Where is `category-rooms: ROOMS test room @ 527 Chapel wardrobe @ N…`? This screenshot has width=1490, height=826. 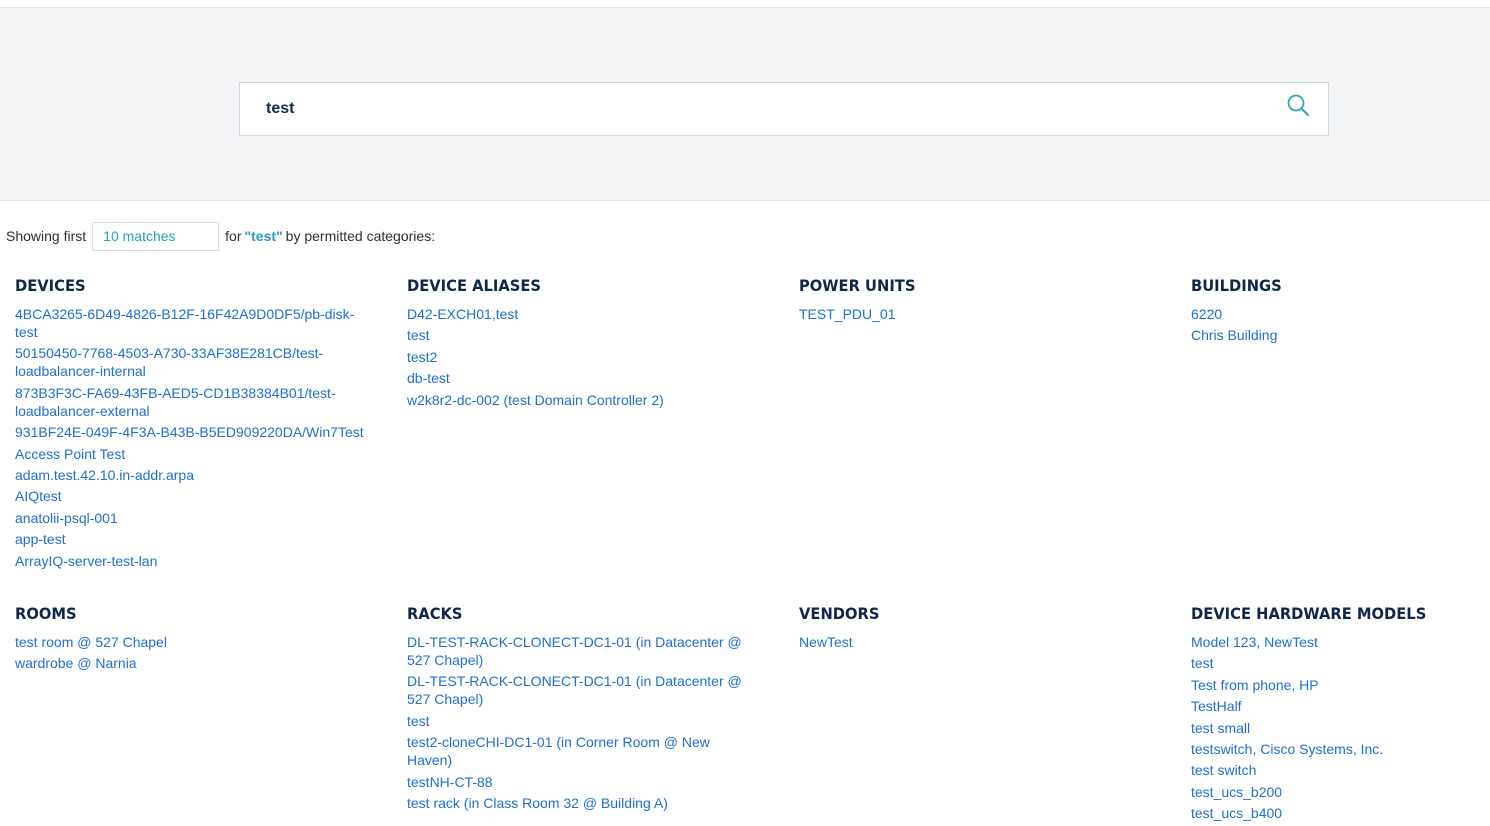 category-rooms: ROOMS test room @ 527 Chapel wardrobe @ N… is located at coordinates (190, 640).